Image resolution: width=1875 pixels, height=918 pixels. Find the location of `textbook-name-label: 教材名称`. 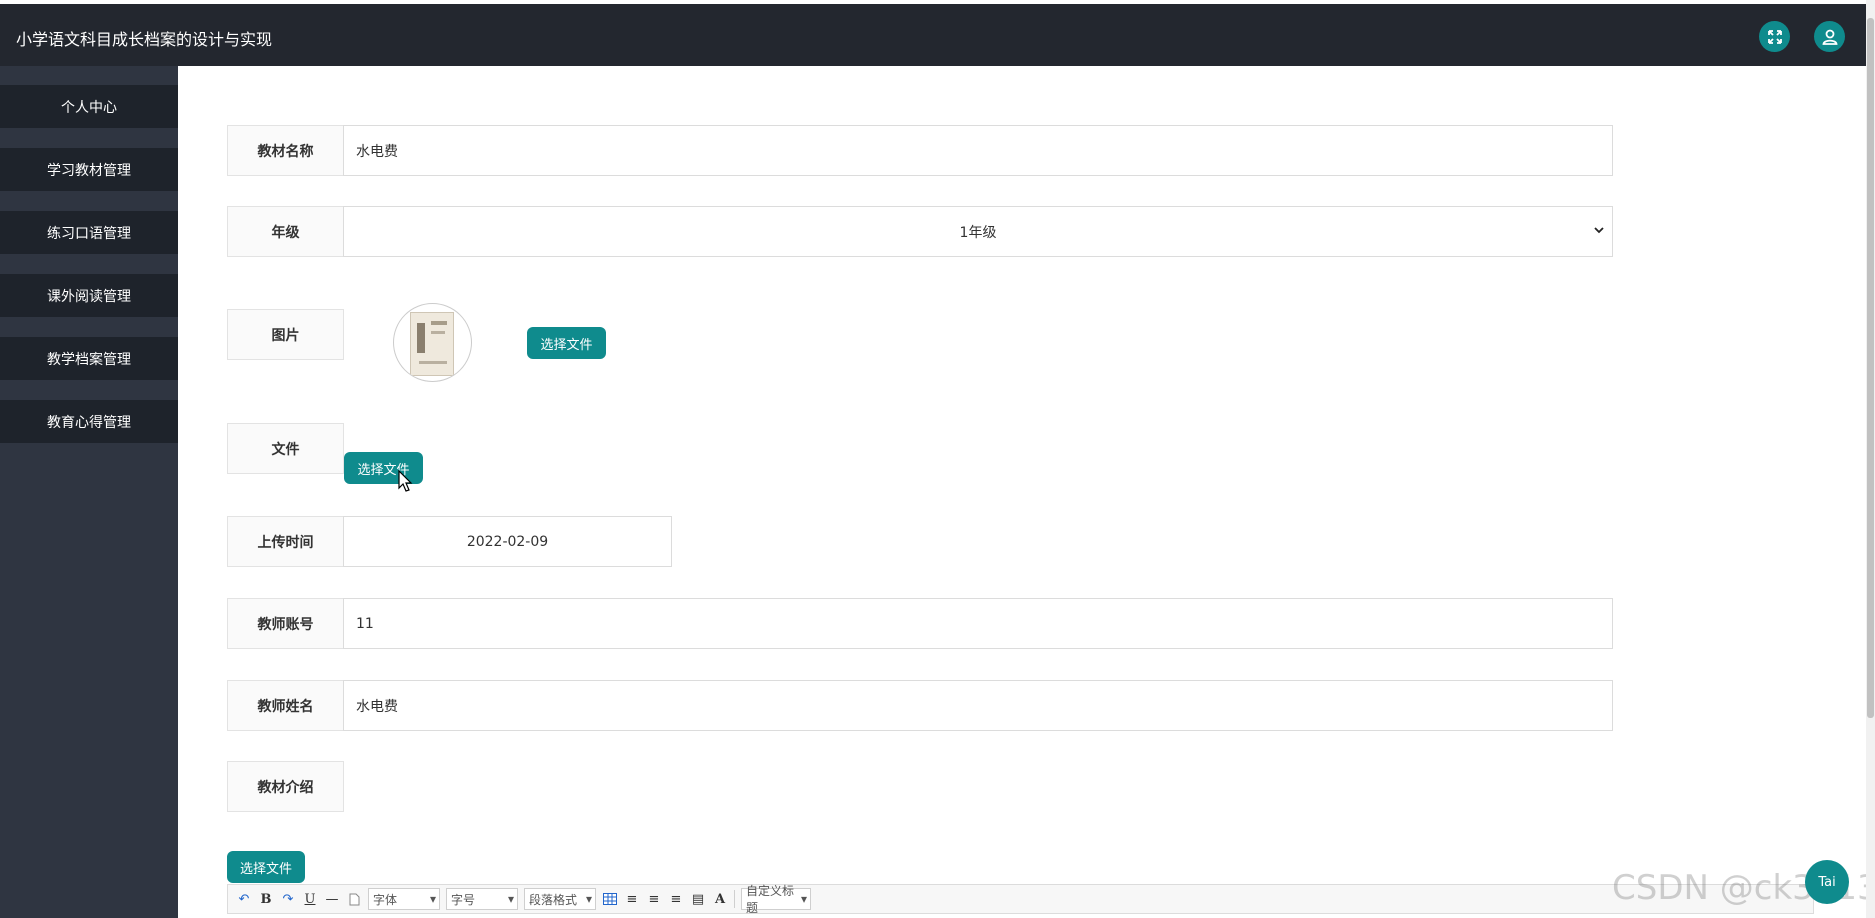

textbook-name-label: 教材名称 is located at coordinates (285, 150).